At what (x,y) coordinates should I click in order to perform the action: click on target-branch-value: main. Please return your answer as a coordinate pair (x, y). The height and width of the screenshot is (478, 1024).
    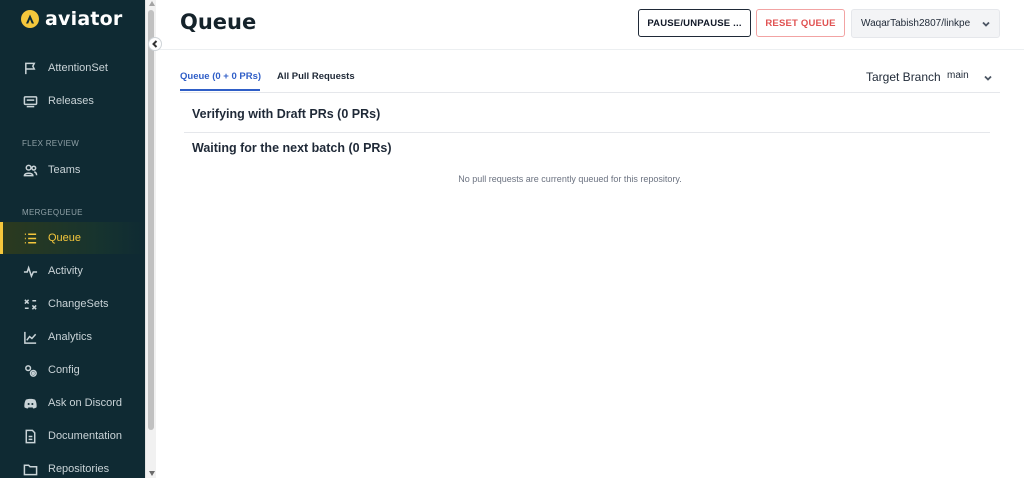
    Looking at the image, I should click on (958, 75).